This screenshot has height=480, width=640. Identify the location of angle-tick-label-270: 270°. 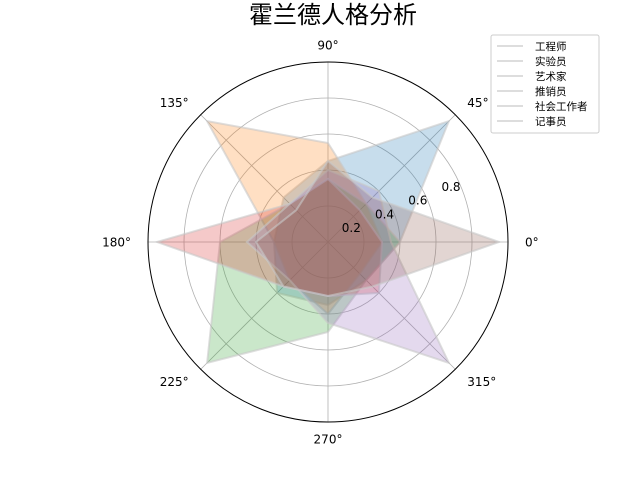
(328, 440).